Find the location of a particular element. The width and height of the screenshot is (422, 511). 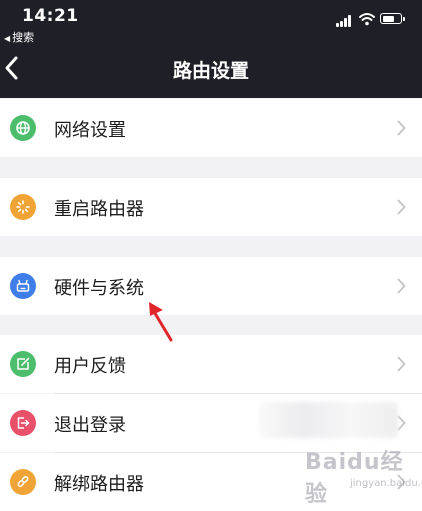

status-time: 14:21 is located at coordinates (50, 16).